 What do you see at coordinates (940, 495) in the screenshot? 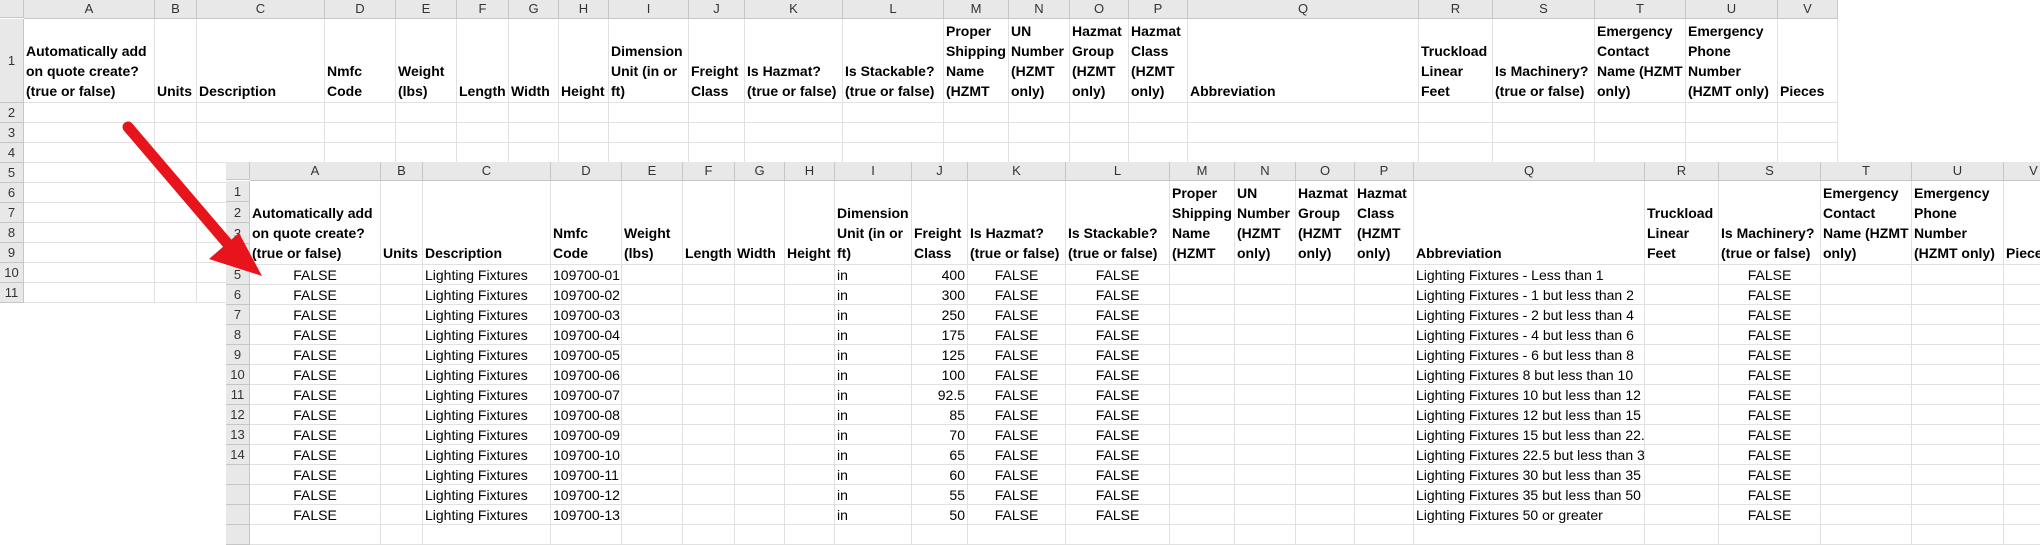
I see `table-cell: 55` at bounding box center [940, 495].